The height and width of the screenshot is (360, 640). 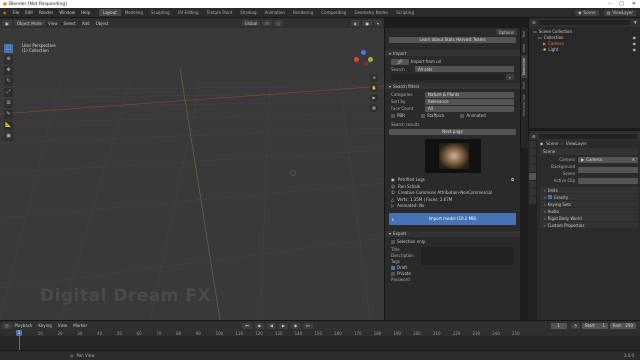 I want to click on sort-dropdown: Relevance, so click(x=469, y=101).